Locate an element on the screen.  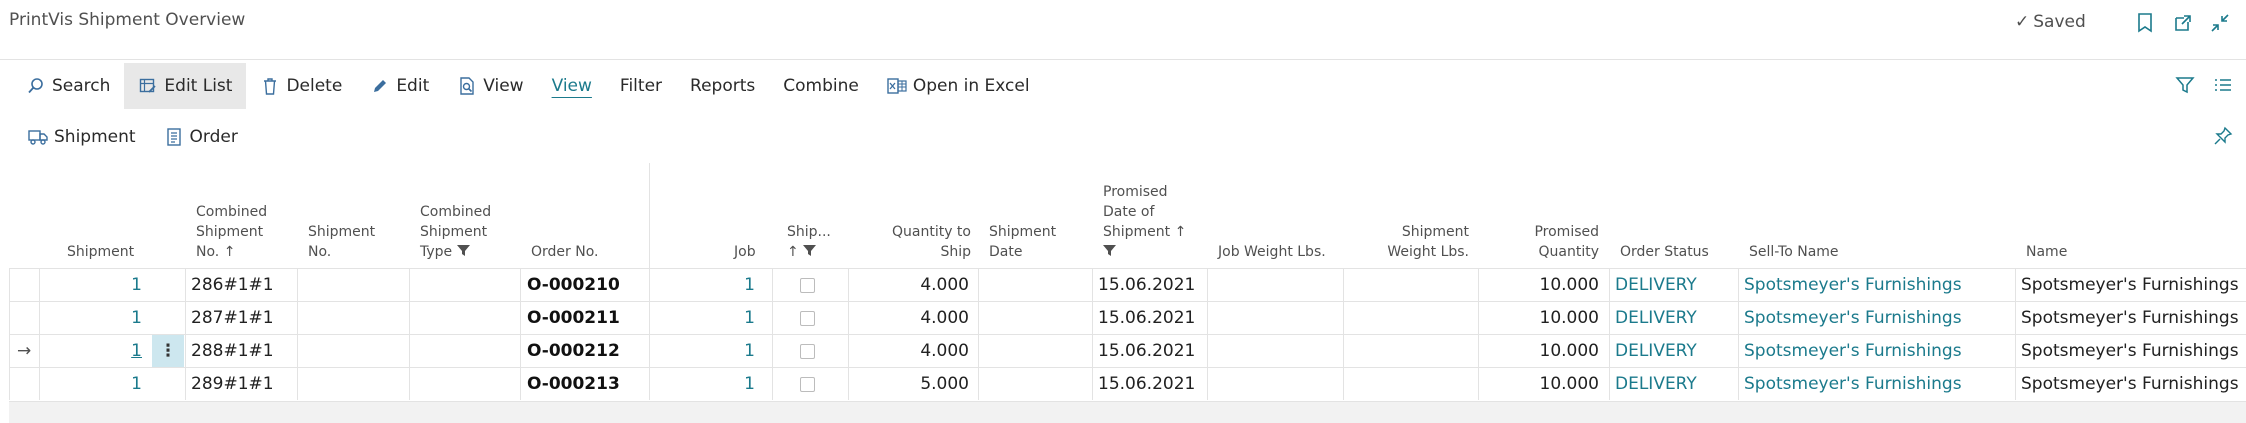
col-header-promised-date: Promised Date of Shipment ↑ is located at coordinates (1144, 222).